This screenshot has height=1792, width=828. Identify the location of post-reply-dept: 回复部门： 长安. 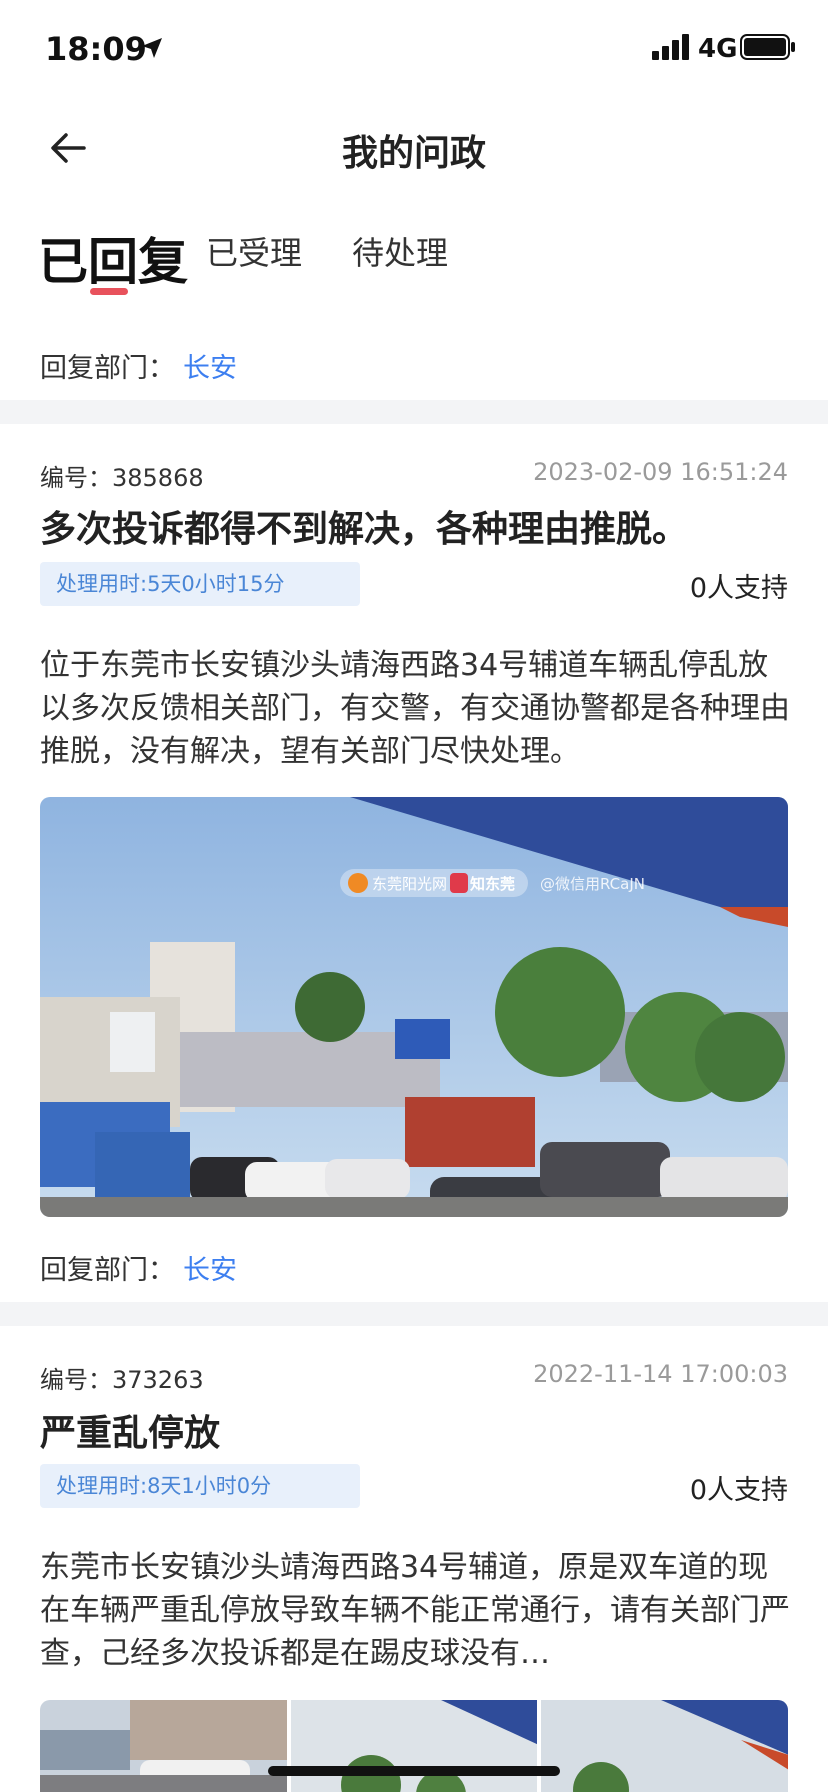
(138, 1267).